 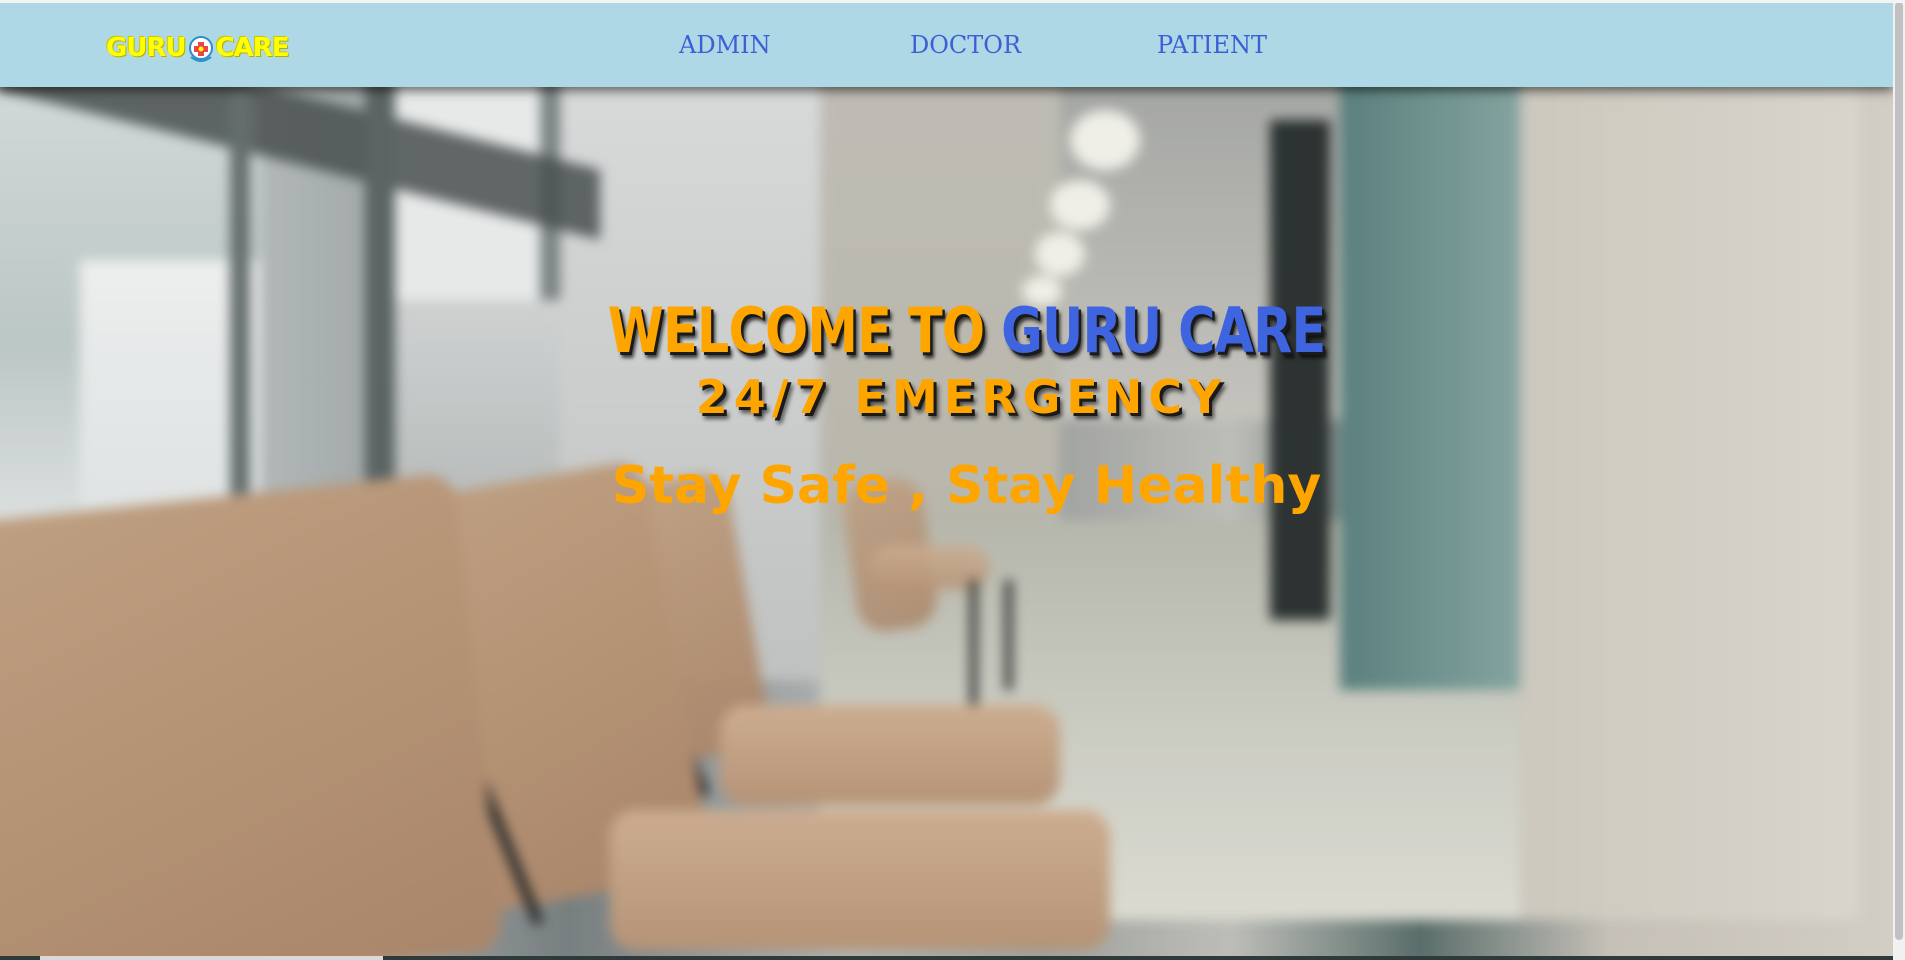 I want to click on medical-cross-emblem-icon, so click(x=200, y=49).